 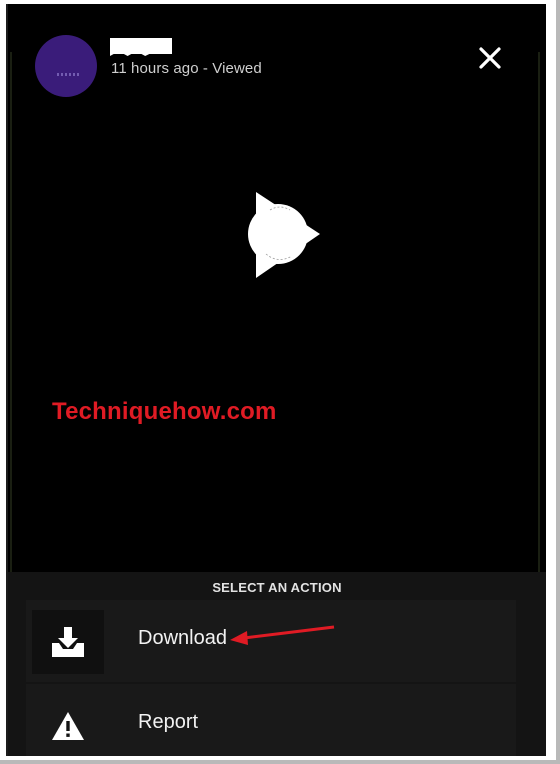 What do you see at coordinates (282, 232) in the screenshot?
I see `play-icon` at bounding box center [282, 232].